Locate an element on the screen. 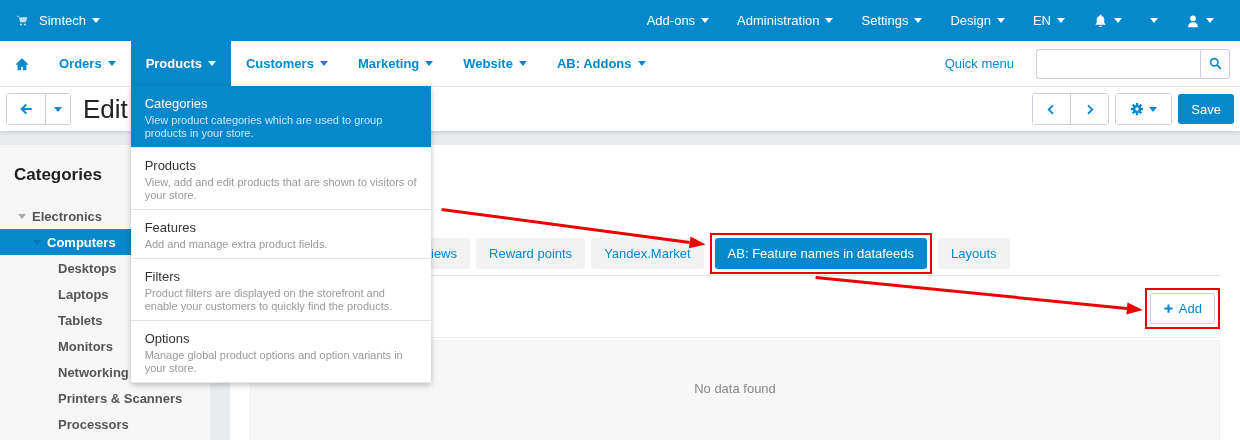 The width and height of the screenshot is (1240, 440). item-title: Products is located at coordinates (170, 165).